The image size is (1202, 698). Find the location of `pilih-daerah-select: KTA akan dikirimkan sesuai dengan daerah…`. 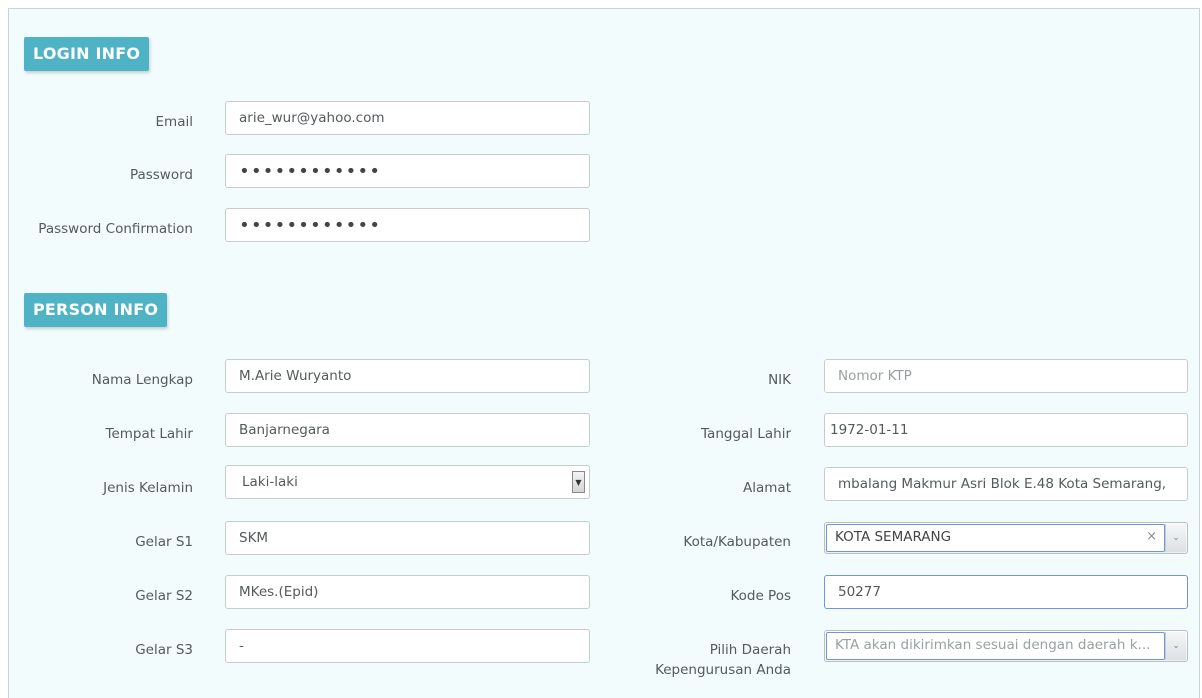

pilih-daerah-select: KTA akan dikirimkan sesuai dengan daerah… is located at coordinates (1006, 646).